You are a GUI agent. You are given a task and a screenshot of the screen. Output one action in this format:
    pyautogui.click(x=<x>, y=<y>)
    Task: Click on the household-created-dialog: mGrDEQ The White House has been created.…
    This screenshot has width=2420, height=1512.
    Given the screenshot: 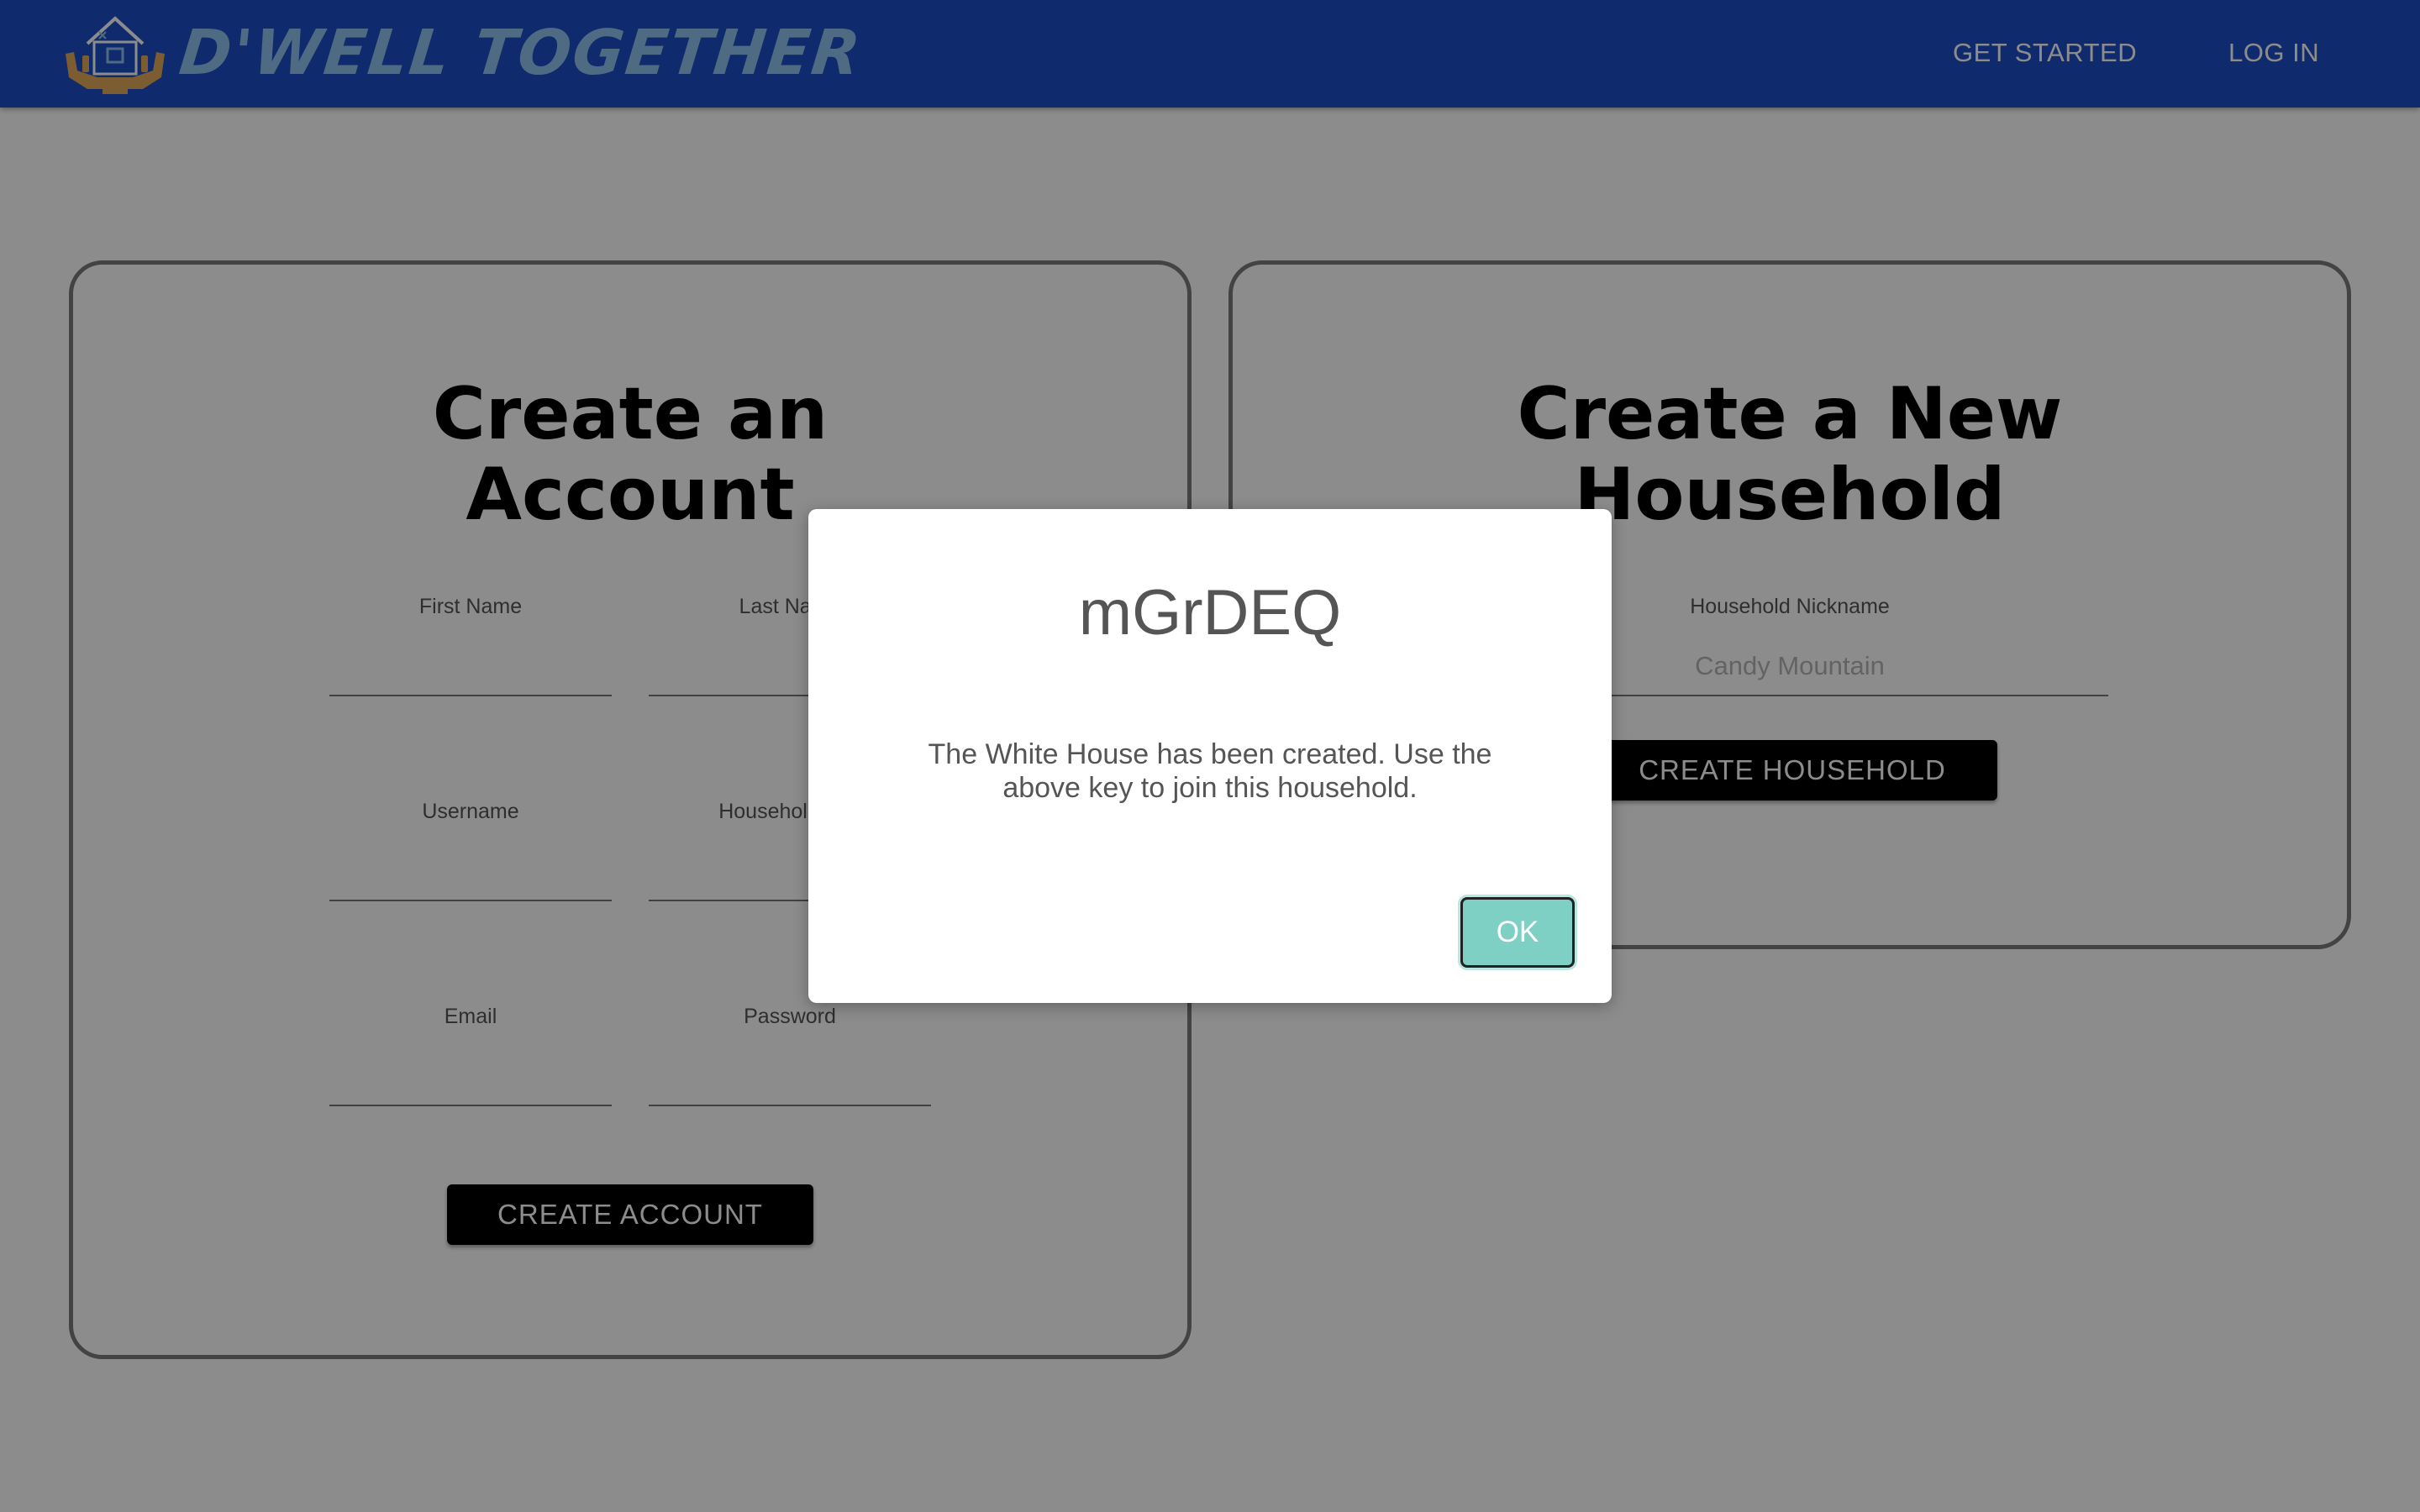 What is the action you would take?
    pyautogui.click(x=1210, y=756)
    